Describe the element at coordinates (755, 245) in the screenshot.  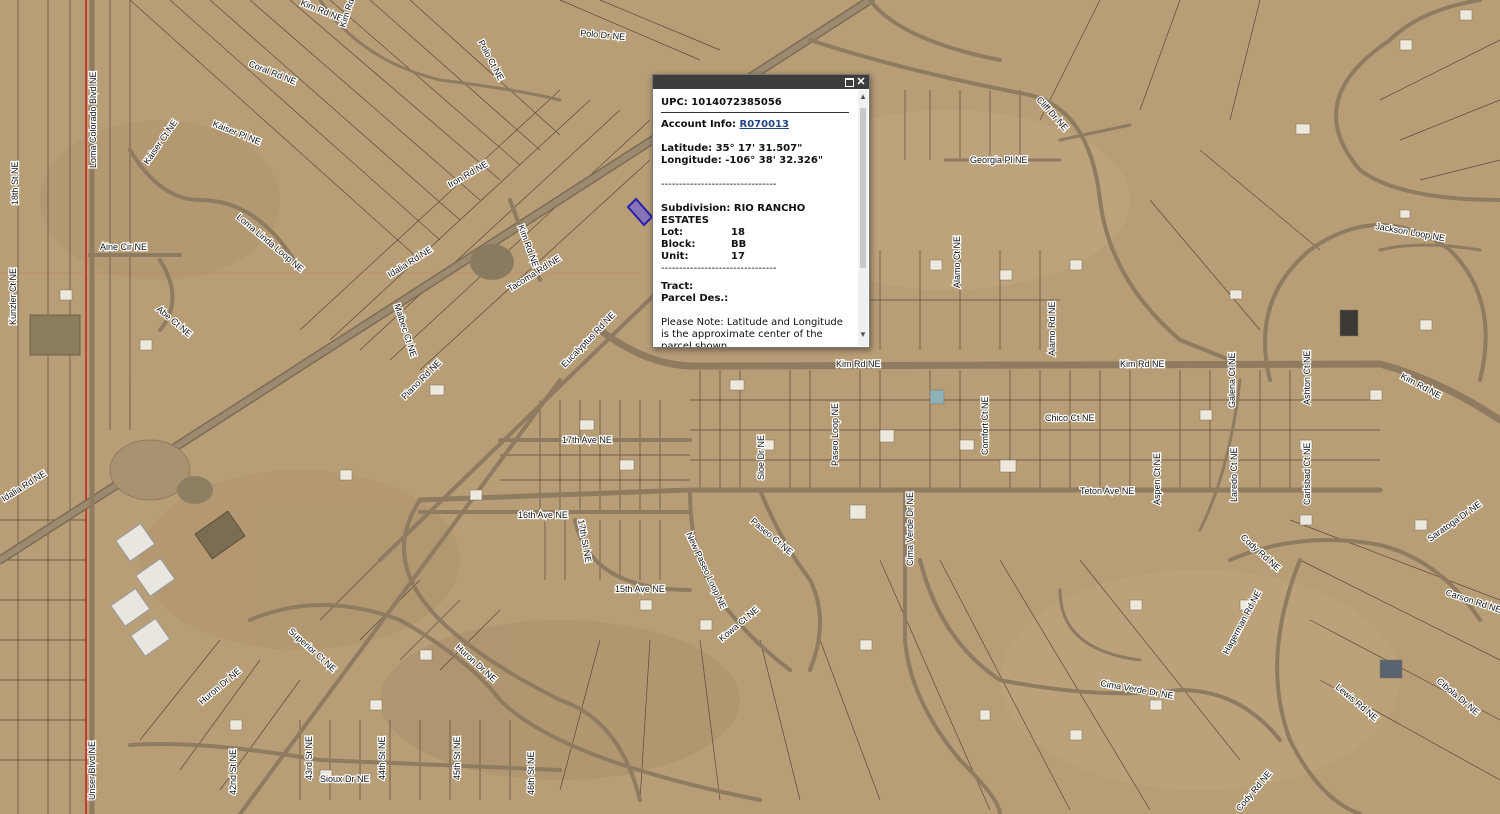
I see `block-row: Block: BB` at that location.